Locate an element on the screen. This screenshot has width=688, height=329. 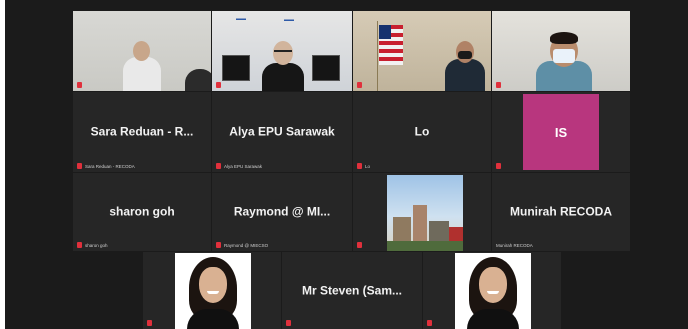
participant-name: Munirah RECODA is located at coordinates (561, 211).